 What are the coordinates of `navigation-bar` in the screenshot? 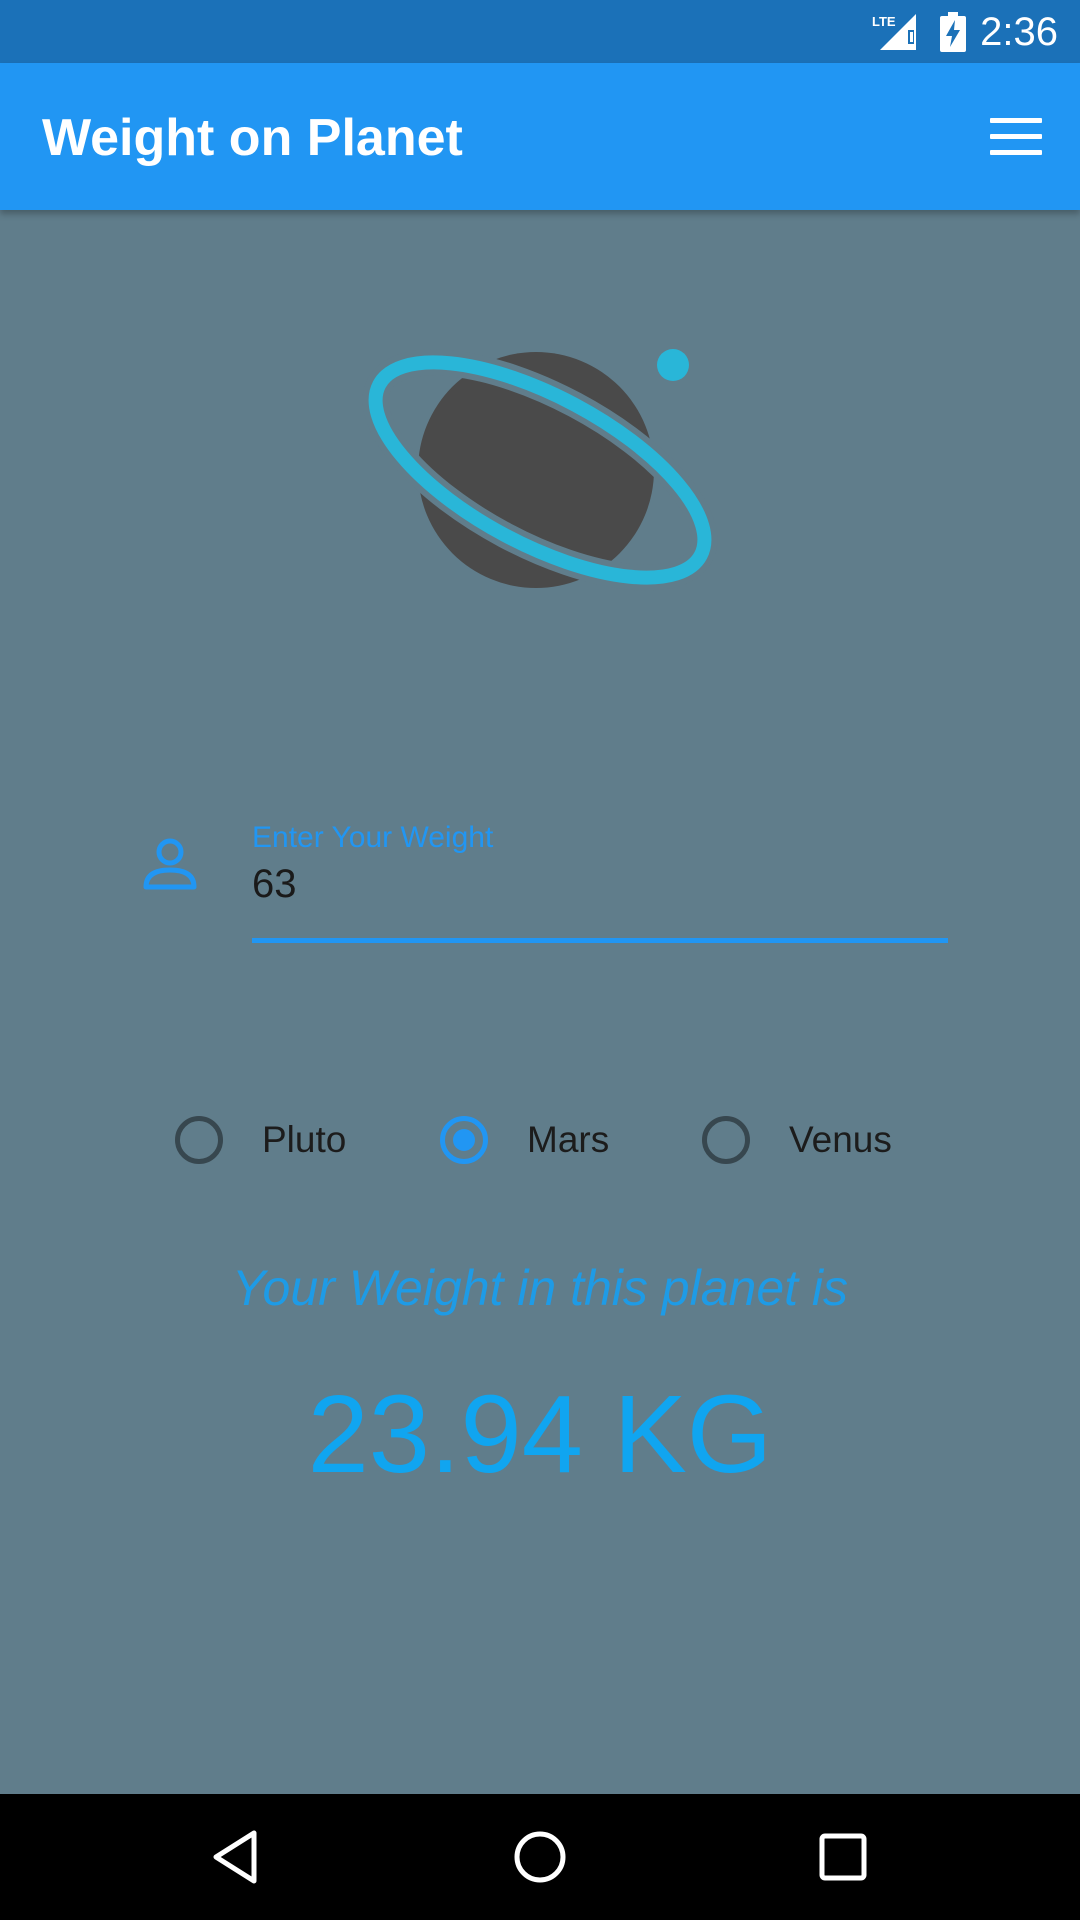 It's located at (540, 1857).